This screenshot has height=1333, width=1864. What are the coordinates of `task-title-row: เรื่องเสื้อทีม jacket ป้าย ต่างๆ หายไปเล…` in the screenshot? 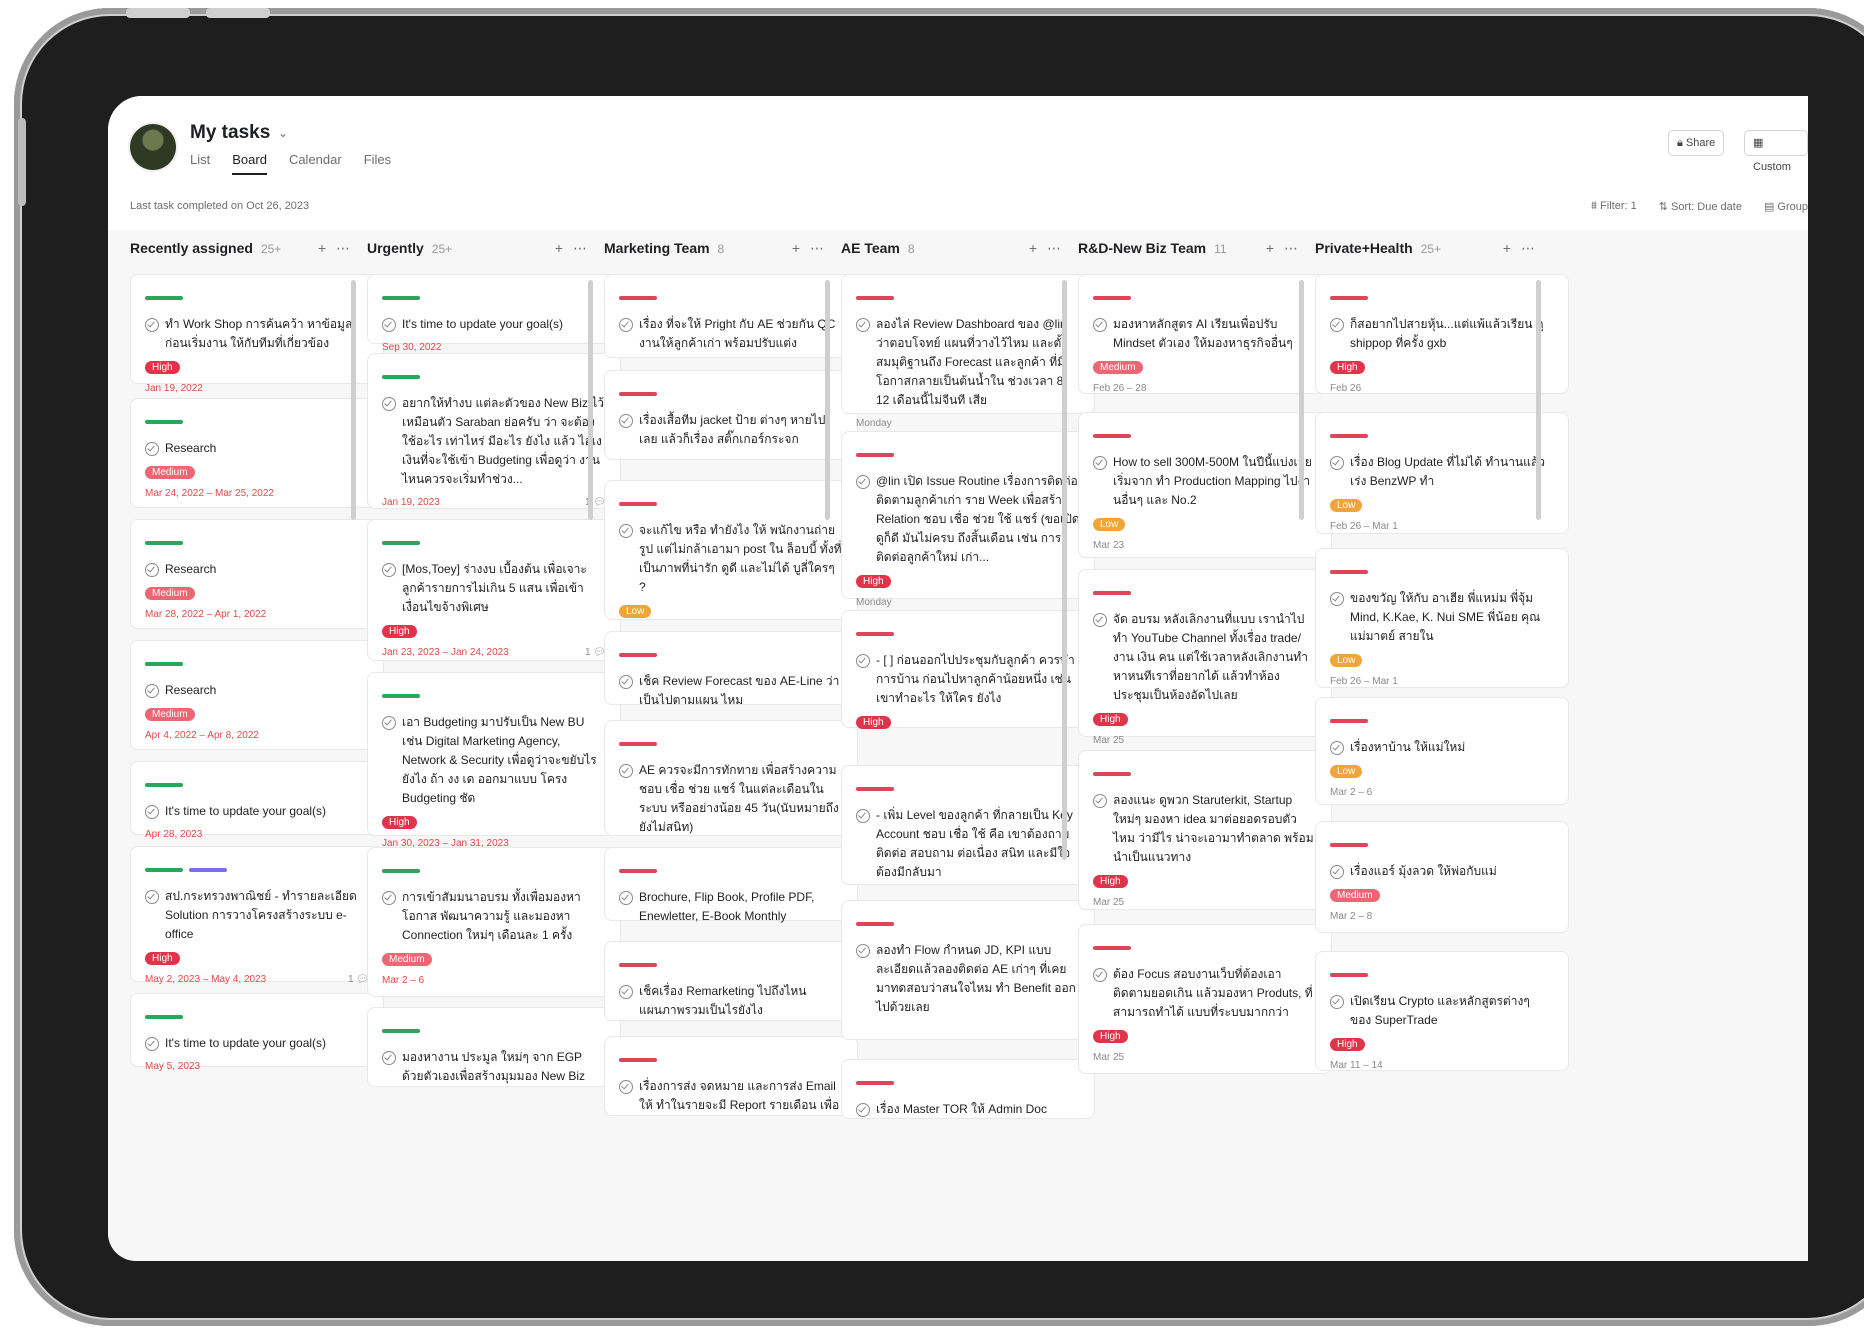 It's located at (731, 430).